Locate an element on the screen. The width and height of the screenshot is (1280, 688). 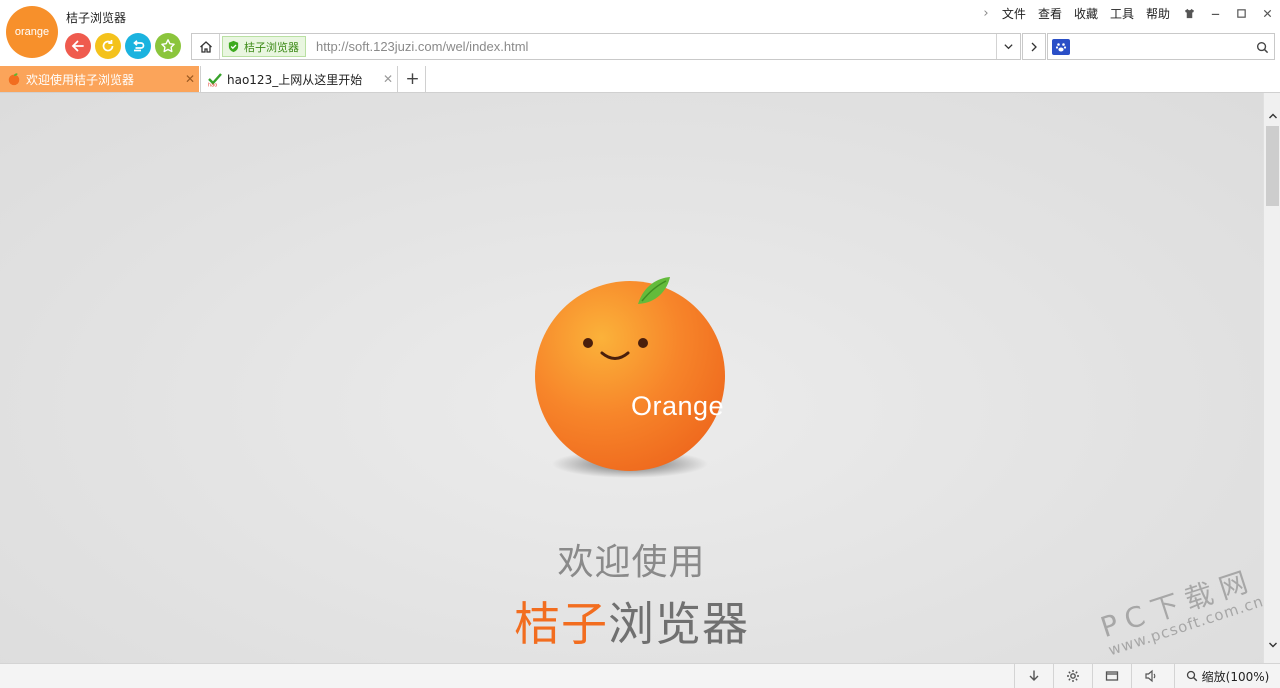
search-icon is located at coordinates (1262, 47).